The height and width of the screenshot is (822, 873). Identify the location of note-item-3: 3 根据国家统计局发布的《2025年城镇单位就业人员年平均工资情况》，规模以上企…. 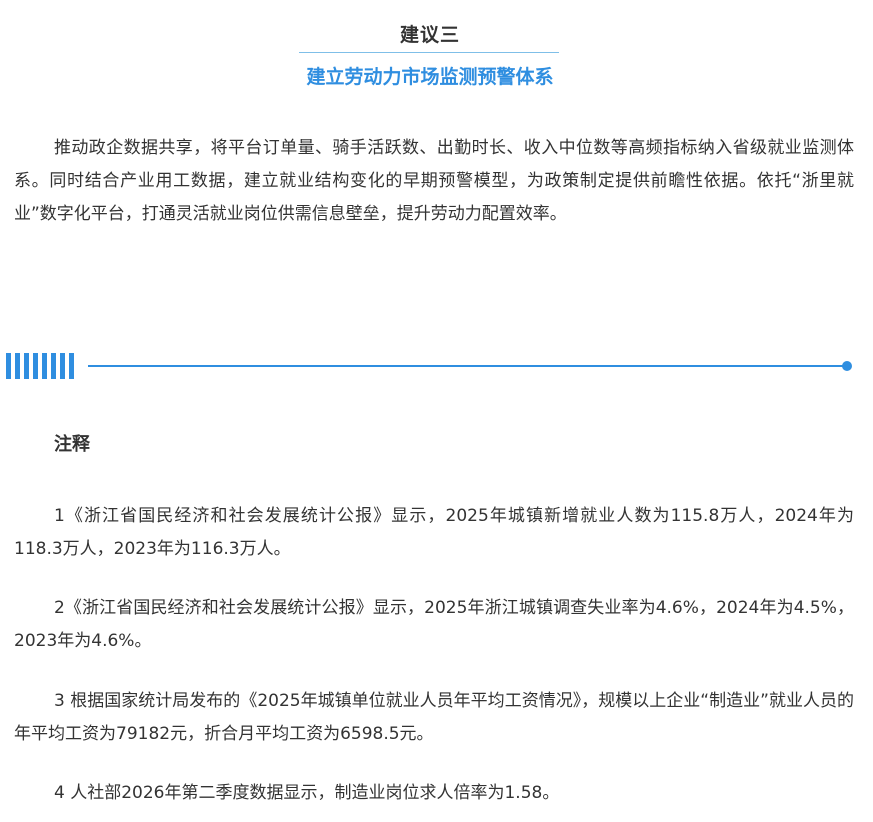
(434, 717).